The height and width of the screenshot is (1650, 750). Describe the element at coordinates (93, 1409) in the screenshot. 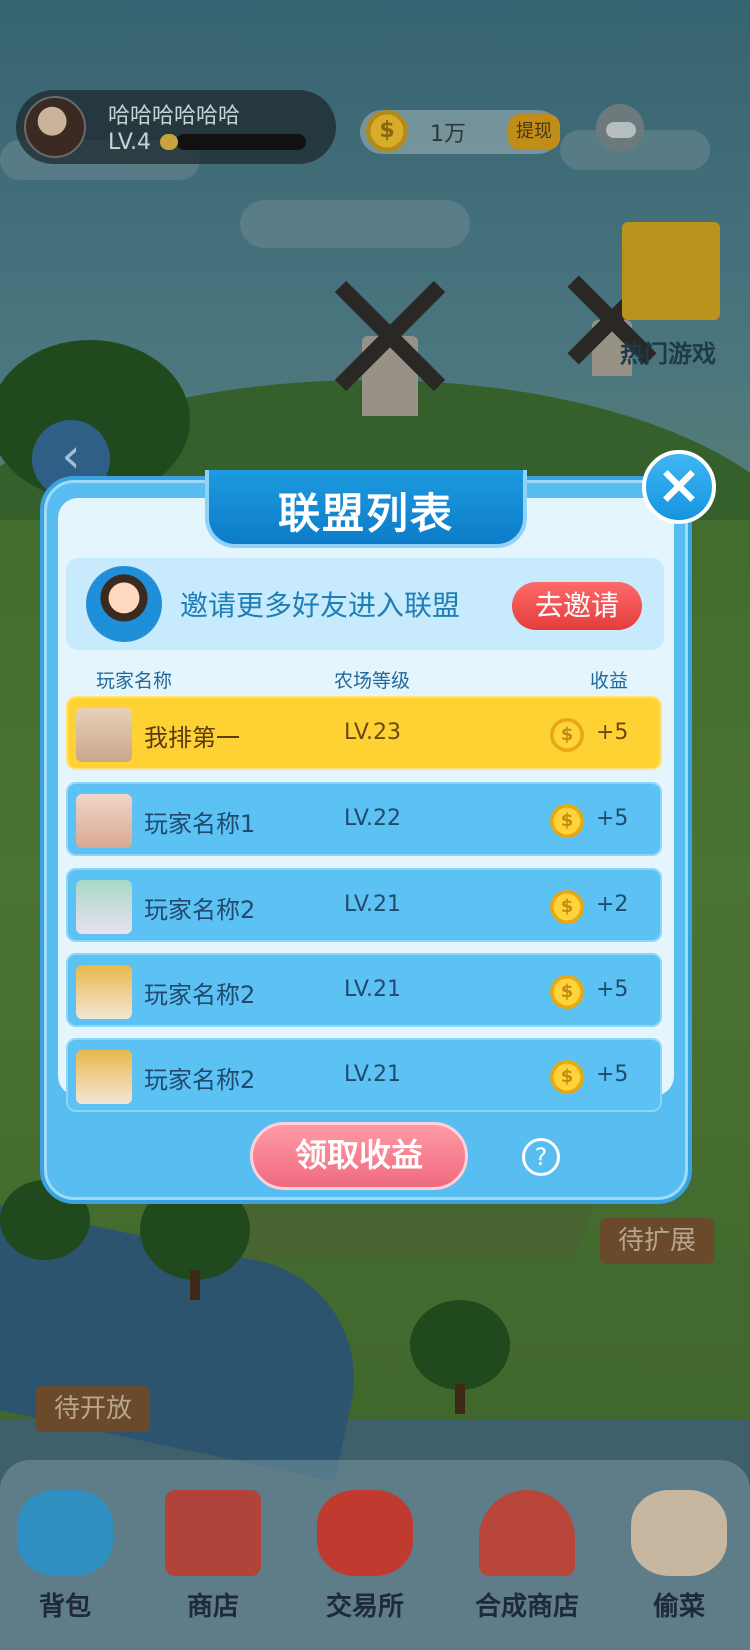

I see `sign-open: 待开放` at that location.